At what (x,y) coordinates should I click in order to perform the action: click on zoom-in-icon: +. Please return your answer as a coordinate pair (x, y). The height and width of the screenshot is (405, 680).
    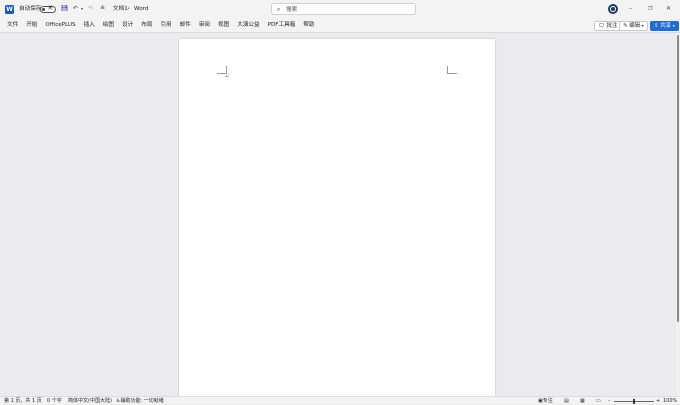
    Looking at the image, I should click on (658, 401).